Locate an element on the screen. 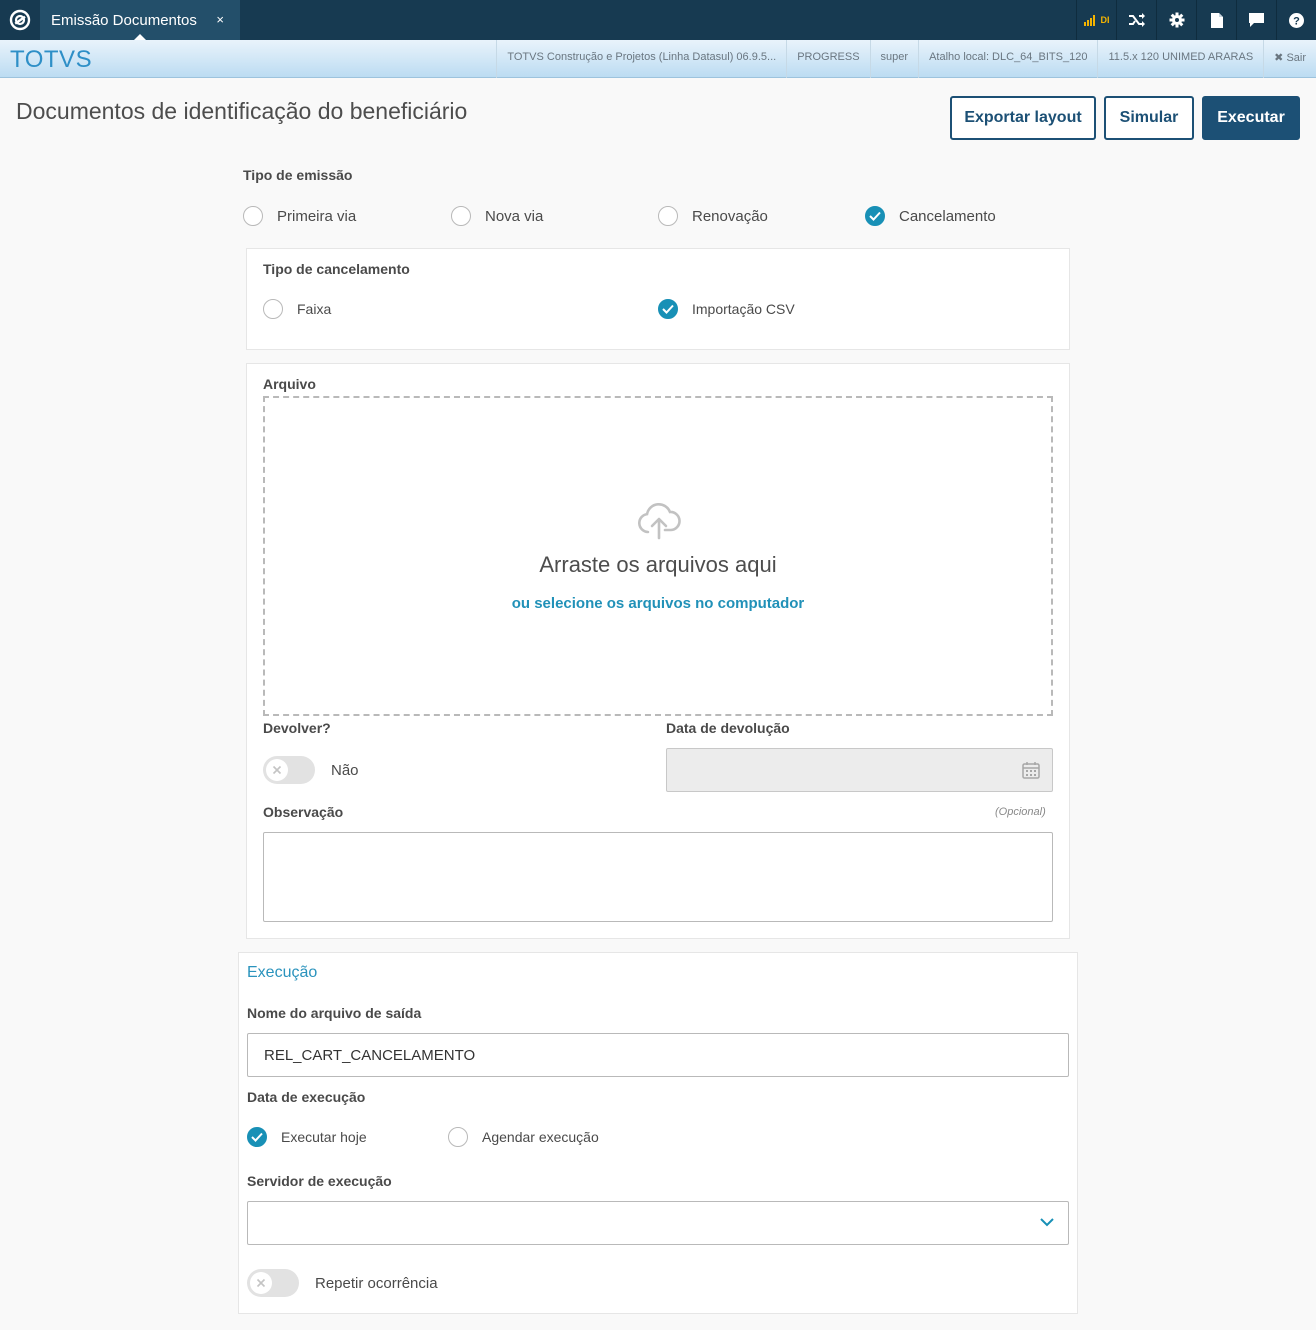 This screenshot has width=1316, height=1330. radio-importacao-csv: Importação CSV is located at coordinates (726, 309).